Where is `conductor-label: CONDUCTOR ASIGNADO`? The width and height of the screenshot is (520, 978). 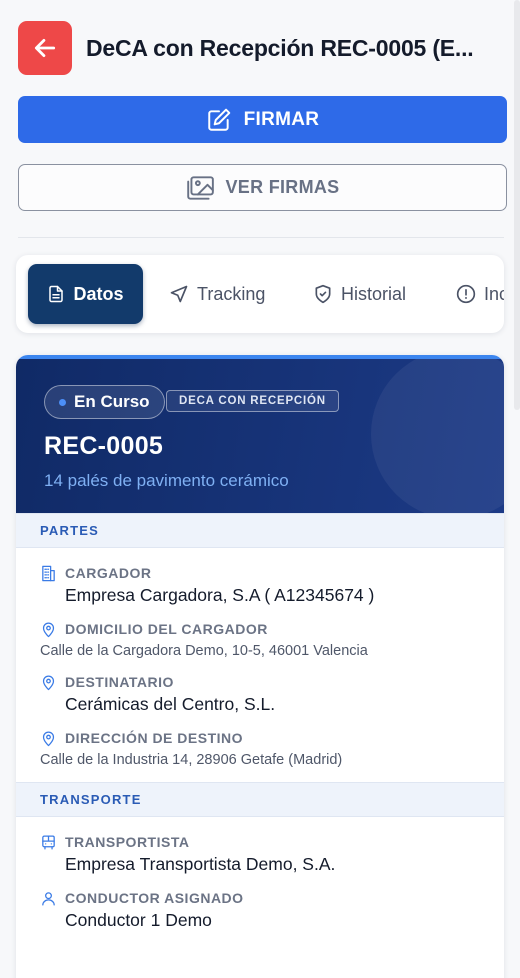
conductor-label: CONDUCTOR ASIGNADO is located at coordinates (154, 898).